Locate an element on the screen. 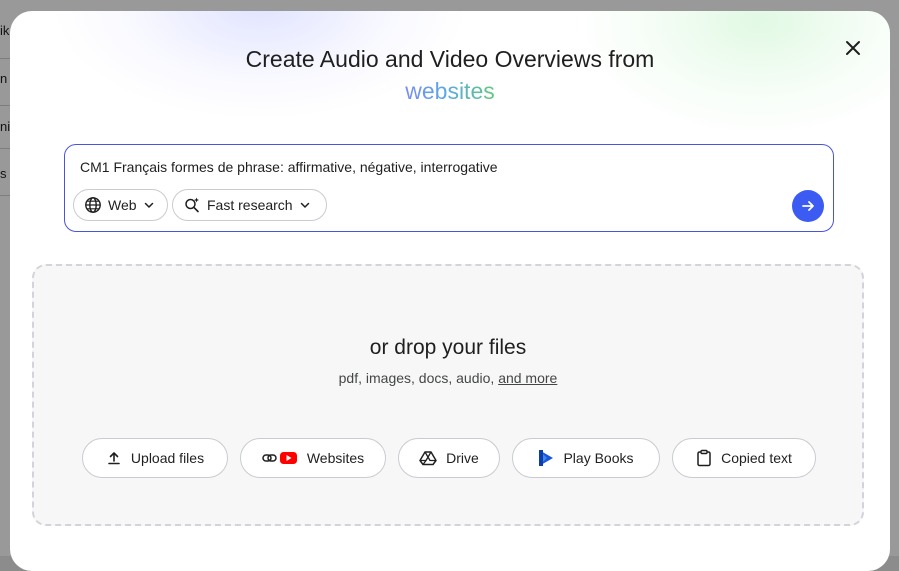 This screenshot has height=571, width=899. websites-button: Websites is located at coordinates (313, 458).